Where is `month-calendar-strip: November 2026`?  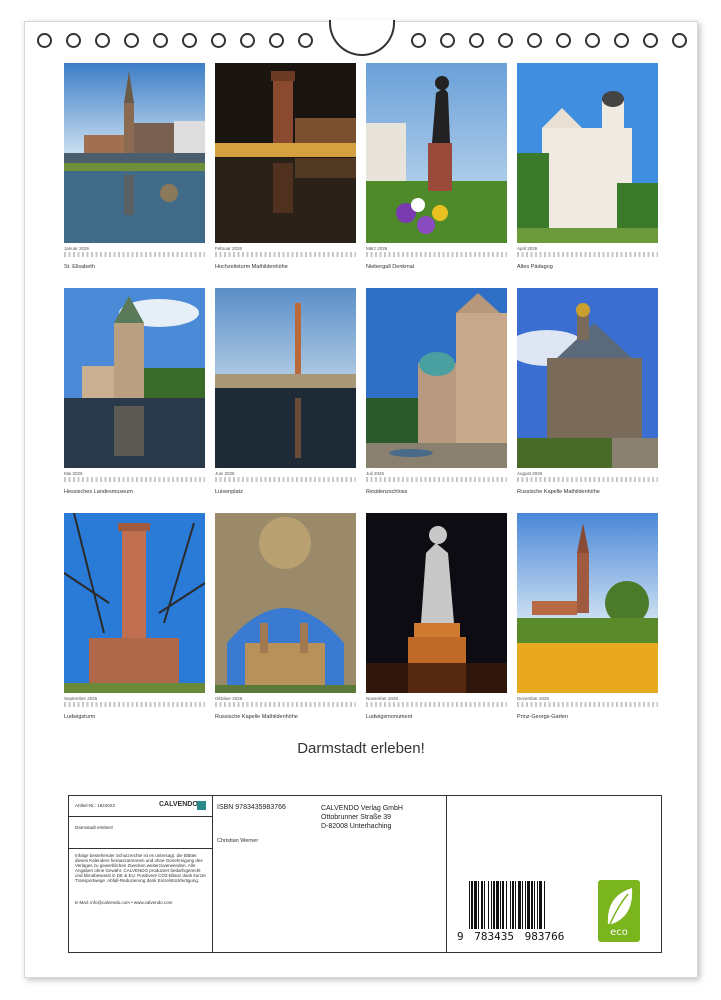
month-calendar-strip: November 2026 is located at coordinates (436, 701).